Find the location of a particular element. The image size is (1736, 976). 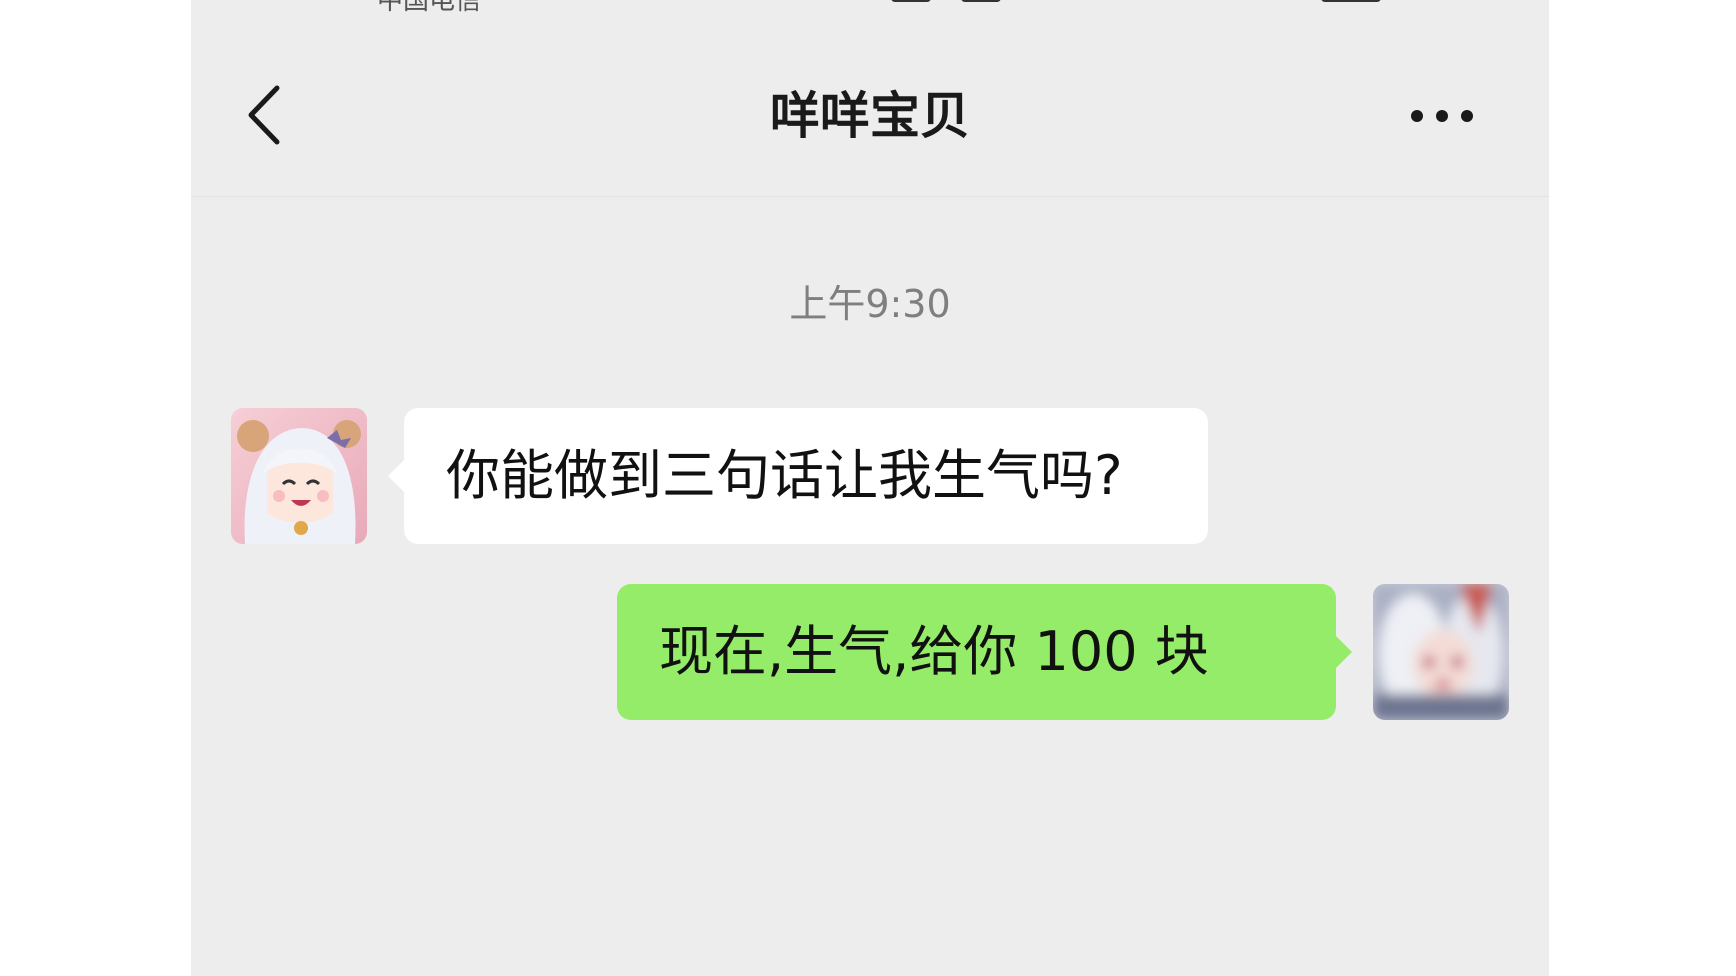

anime-girl-avatar-icon is located at coordinates (299, 476).